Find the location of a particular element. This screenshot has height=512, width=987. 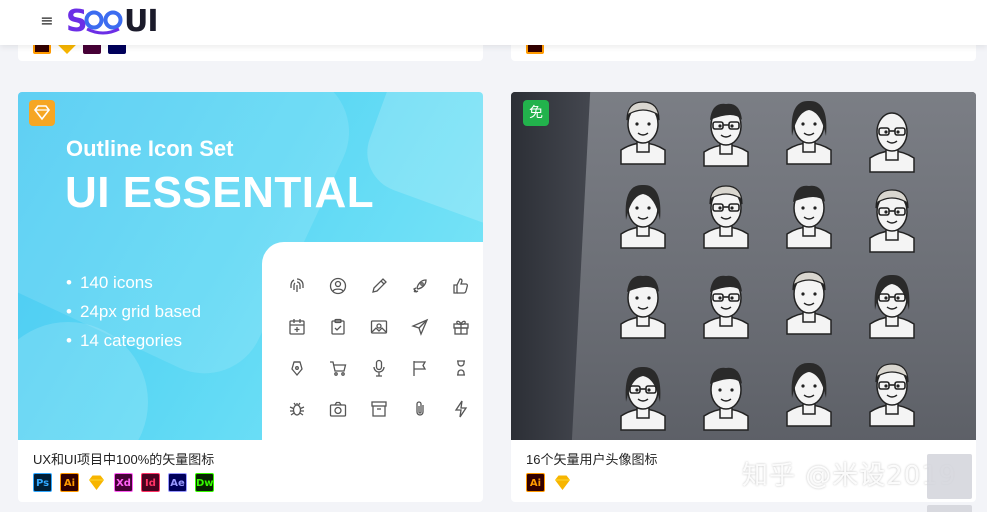

logo-mark: S UI is located at coordinates (112, 21).